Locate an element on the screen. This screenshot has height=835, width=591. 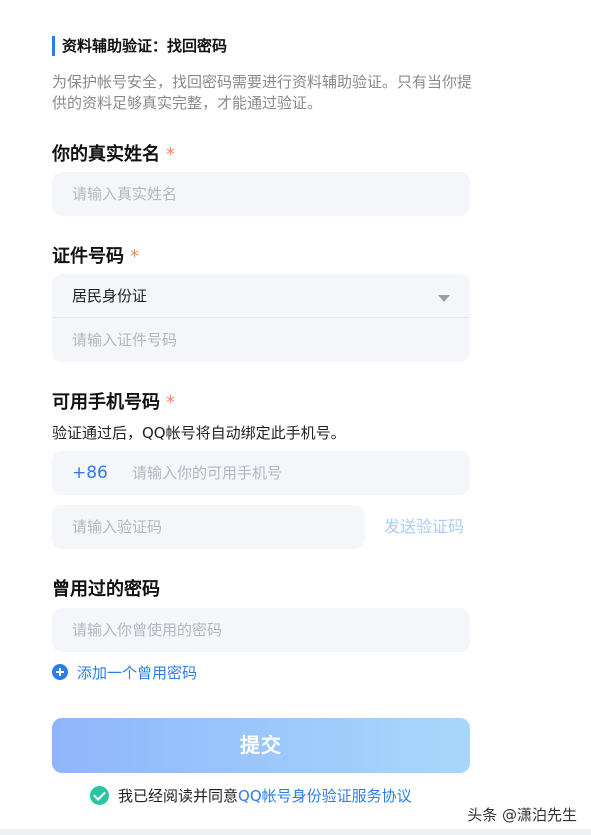
old-password-input: 请输入你曾使用的密码 is located at coordinates (261, 630).